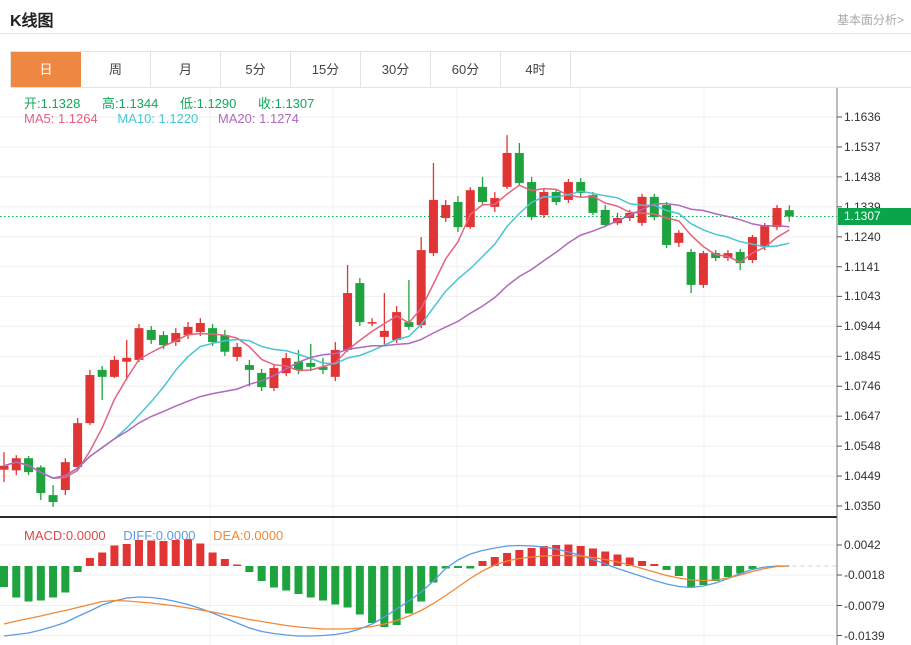  I want to click on fundamental-analysis-link: 基本面分析>, so click(870, 19).